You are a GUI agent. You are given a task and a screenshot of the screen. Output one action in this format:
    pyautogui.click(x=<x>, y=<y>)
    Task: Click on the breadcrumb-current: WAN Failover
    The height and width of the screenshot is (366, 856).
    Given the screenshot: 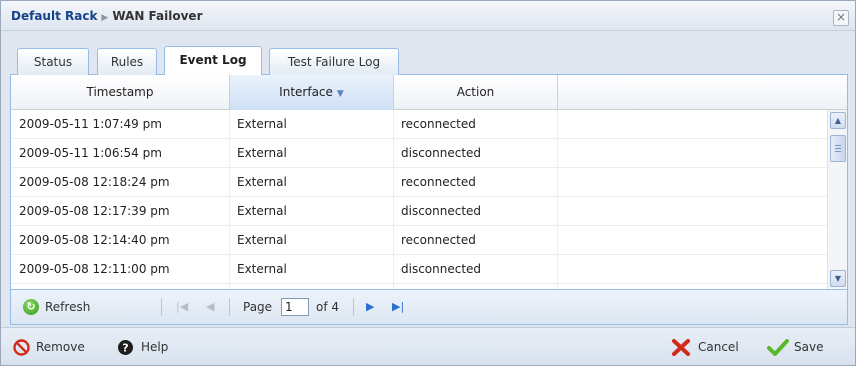 What is the action you would take?
    pyautogui.click(x=157, y=16)
    